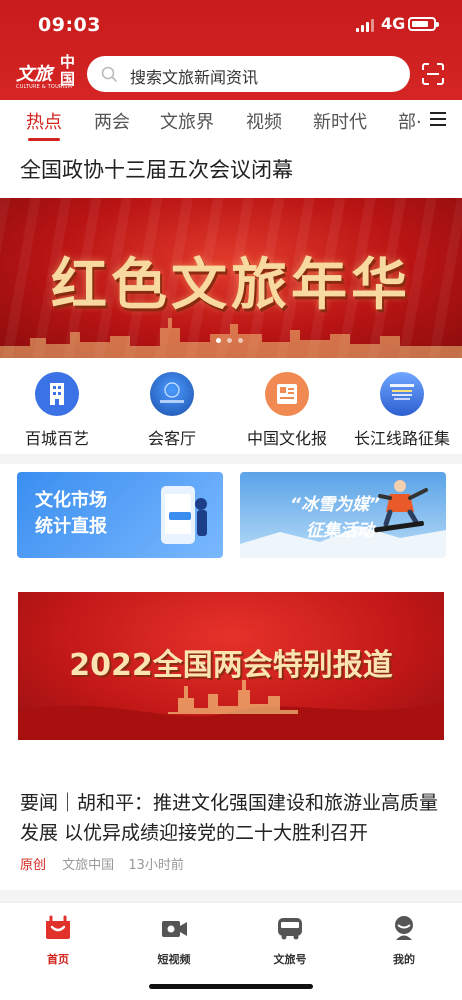 Image resolution: width=462 pixels, height=1000 pixels. What do you see at coordinates (71, 526) in the screenshot?
I see `promo-line: 统计直报` at bounding box center [71, 526].